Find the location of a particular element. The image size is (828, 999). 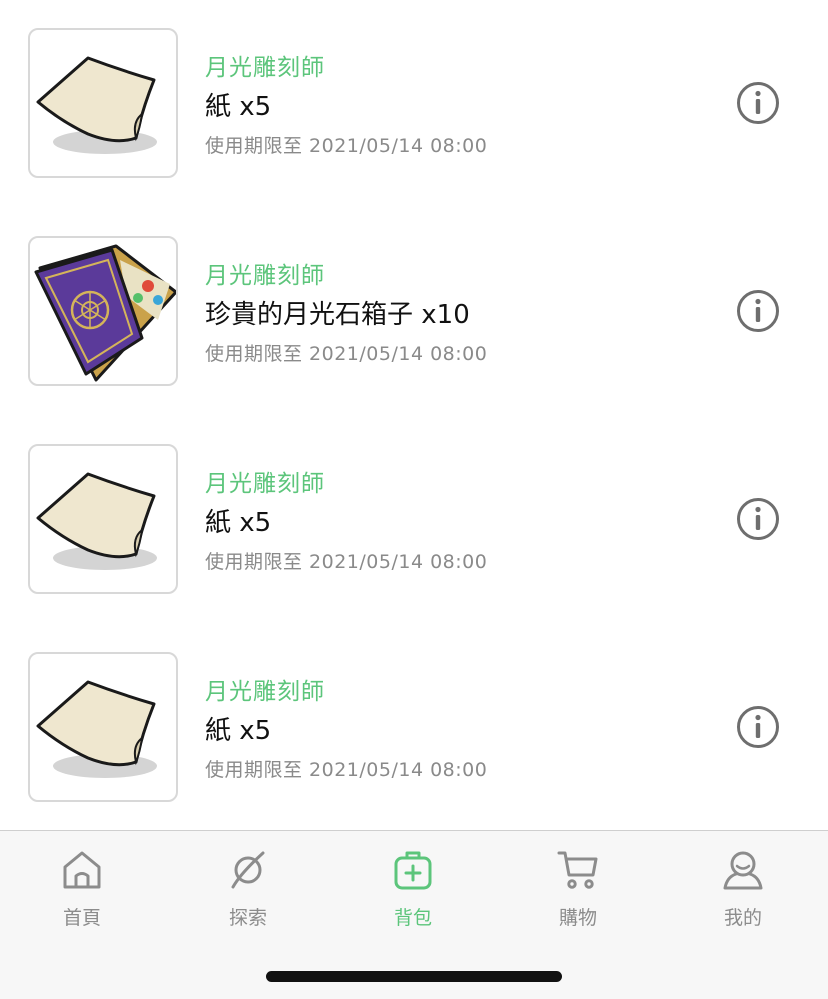

home-indicator is located at coordinates (414, 976).